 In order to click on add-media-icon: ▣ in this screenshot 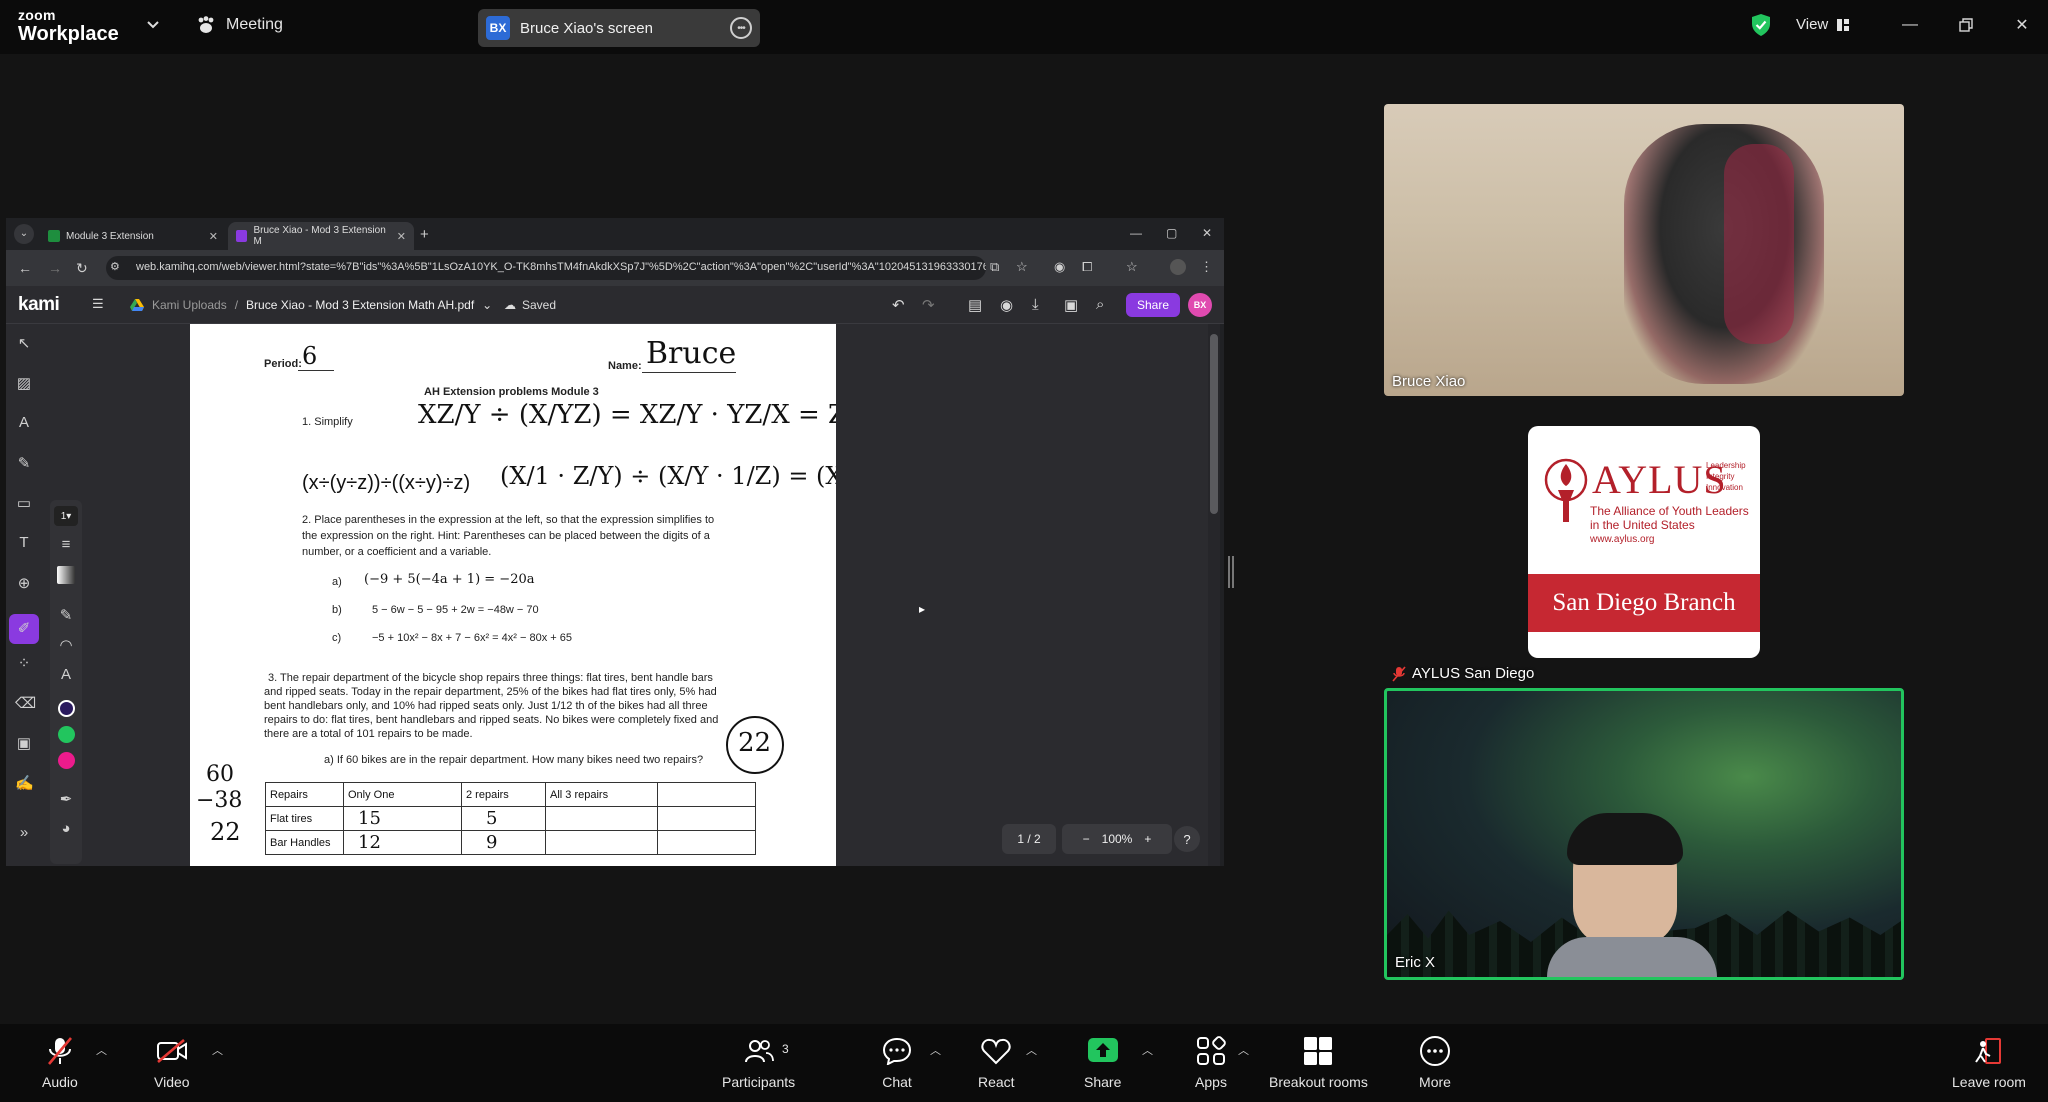, I will do `click(24, 743)`.